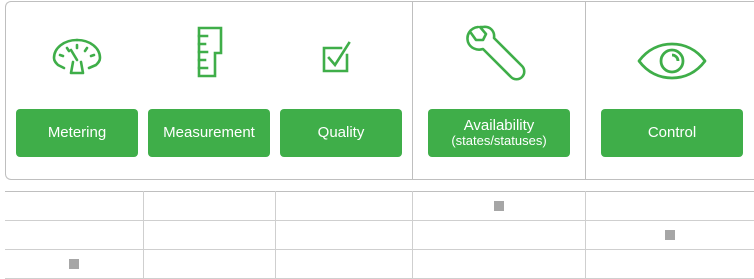 The height and width of the screenshot is (279, 754). I want to click on quality-label: Quality, so click(341, 133).